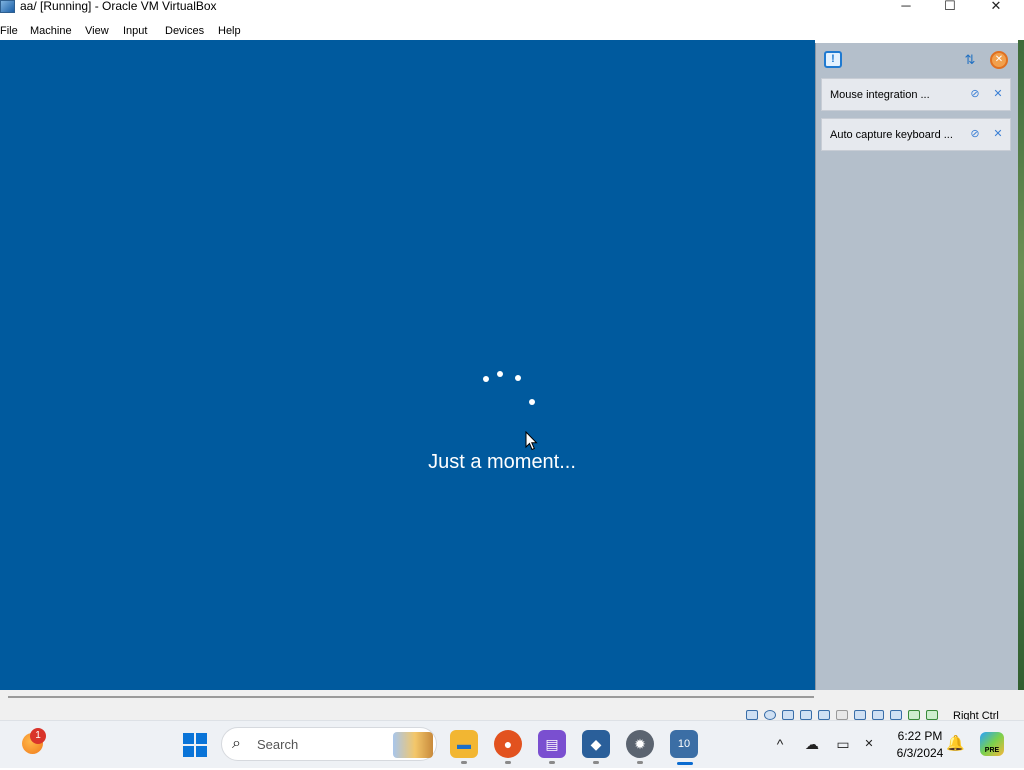 The height and width of the screenshot is (770, 1024). What do you see at coordinates (135, 31) in the screenshot?
I see `menu-input: Input` at bounding box center [135, 31].